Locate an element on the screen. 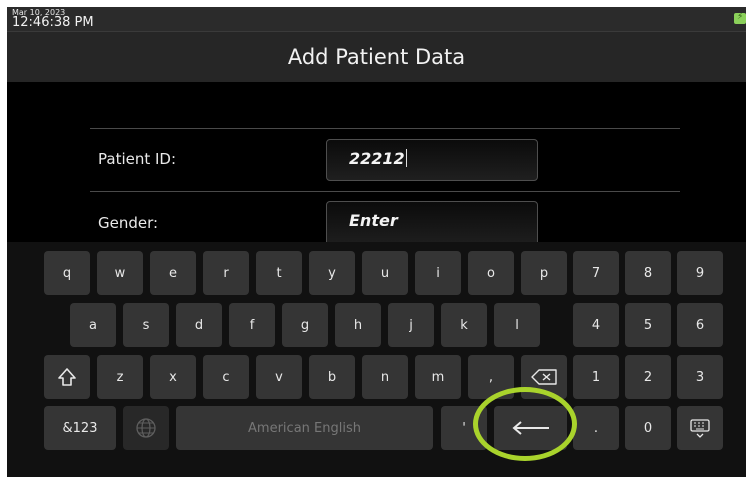 This screenshot has width=749, height=477. key-2: 2 is located at coordinates (648, 377).